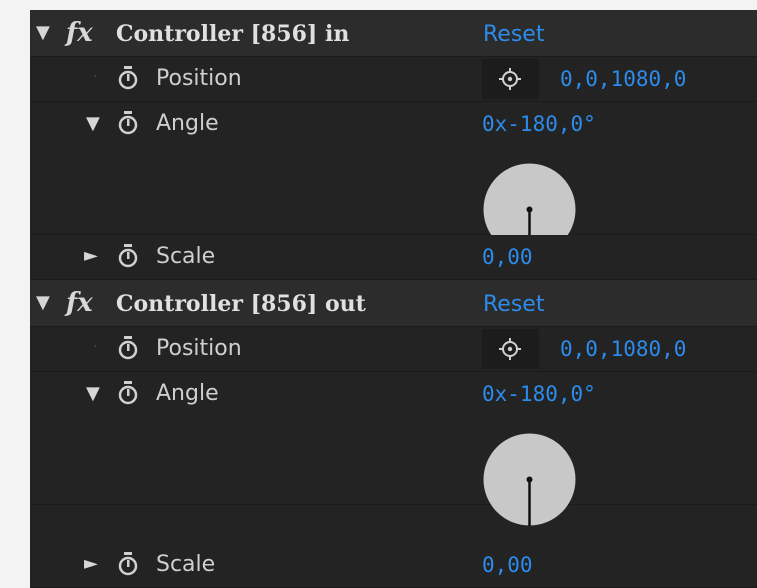  Describe the element at coordinates (393, 33) in the screenshot. I see `effect-header-in: ▼ fx Controller [856] in Reset` at that location.